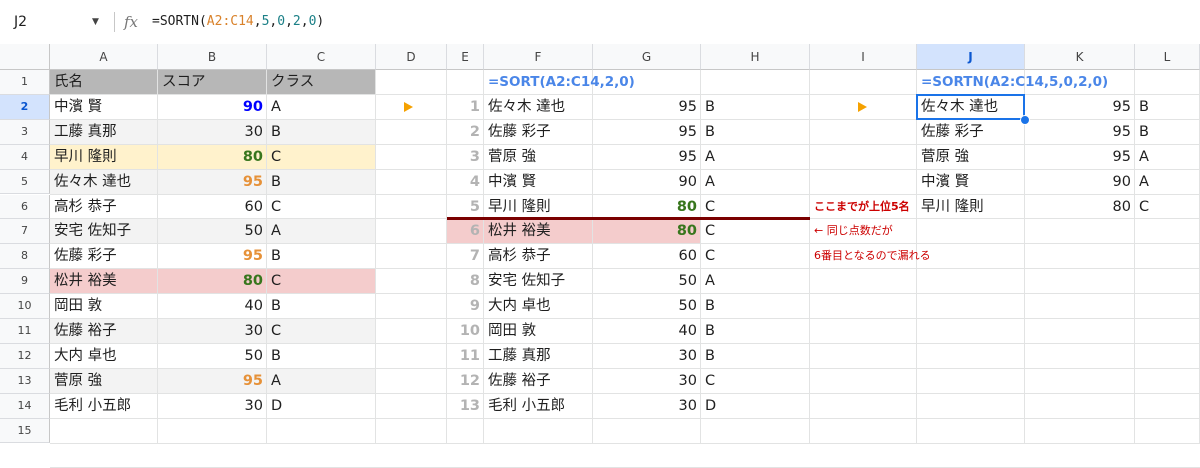 The height and width of the screenshot is (468, 1200). Describe the element at coordinates (321, 82) in the screenshot. I see `header-class: クラス` at that location.